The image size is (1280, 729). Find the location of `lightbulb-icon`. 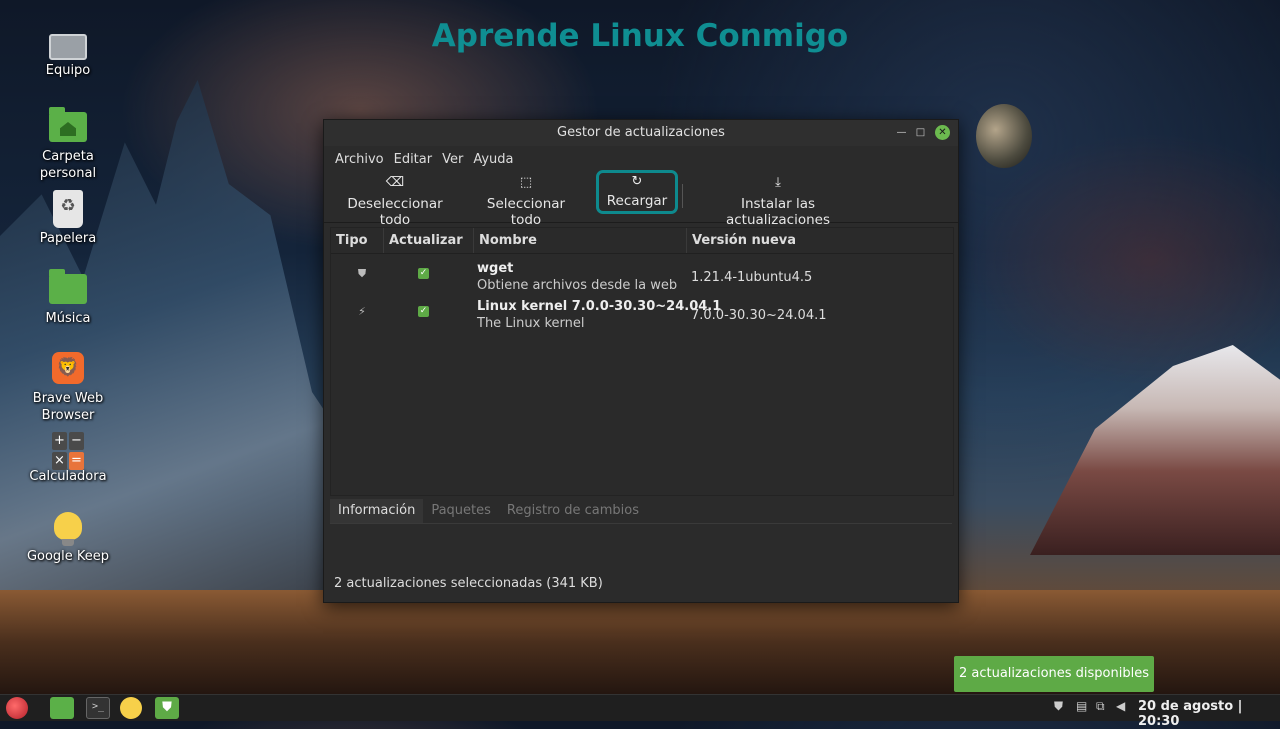

lightbulb-icon is located at coordinates (68, 529).